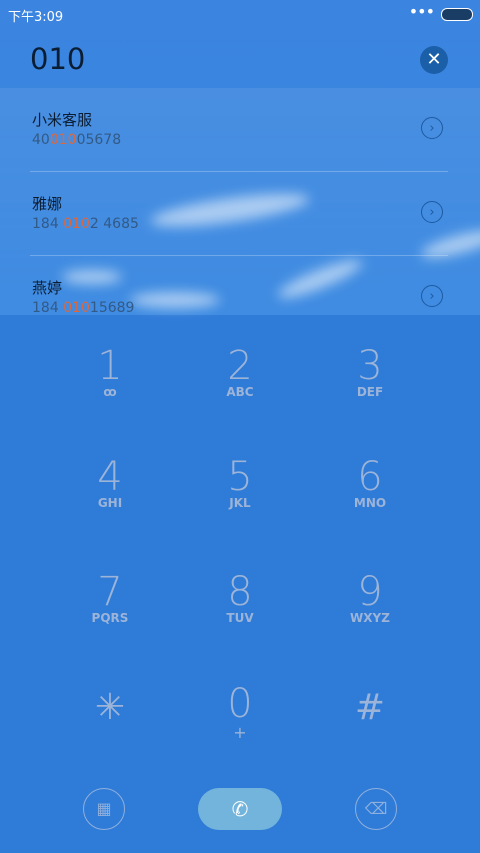 The image size is (480, 853). Describe the element at coordinates (57, 59) in the screenshot. I see `dial-number-display: 010` at that location.